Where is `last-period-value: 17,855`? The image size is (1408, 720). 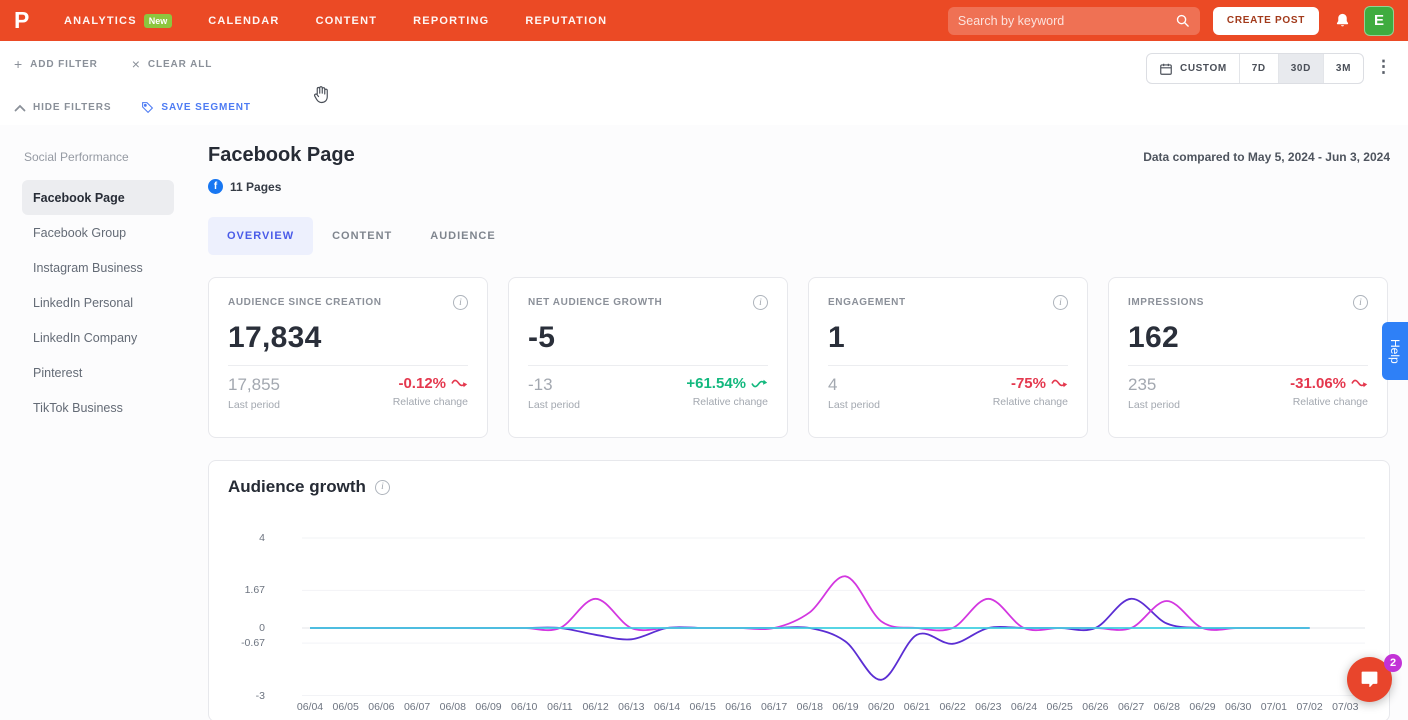 last-period-value: 17,855 is located at coordinates (254, 384).